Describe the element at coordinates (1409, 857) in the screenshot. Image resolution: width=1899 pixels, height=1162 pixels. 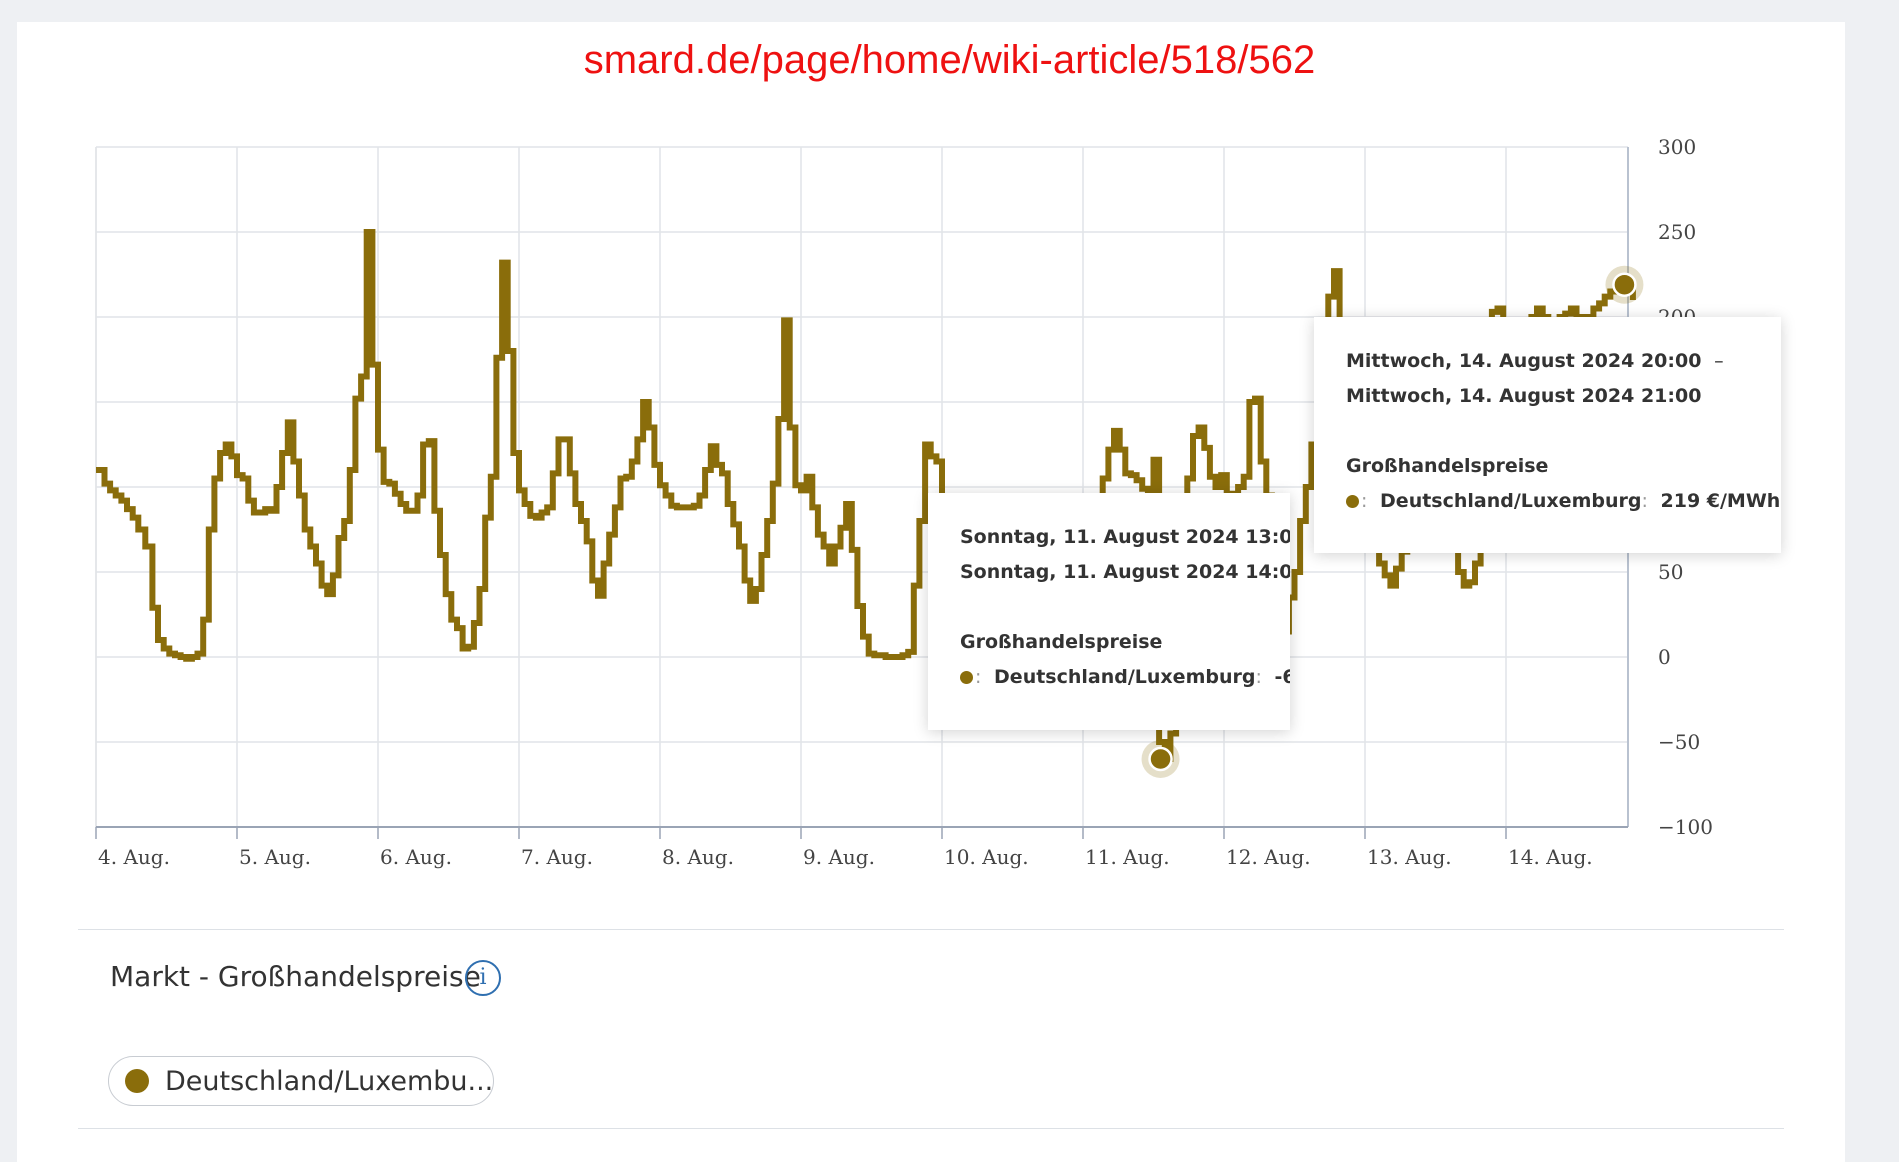
I see `x-tick-label: 13. Aug.` at that location.